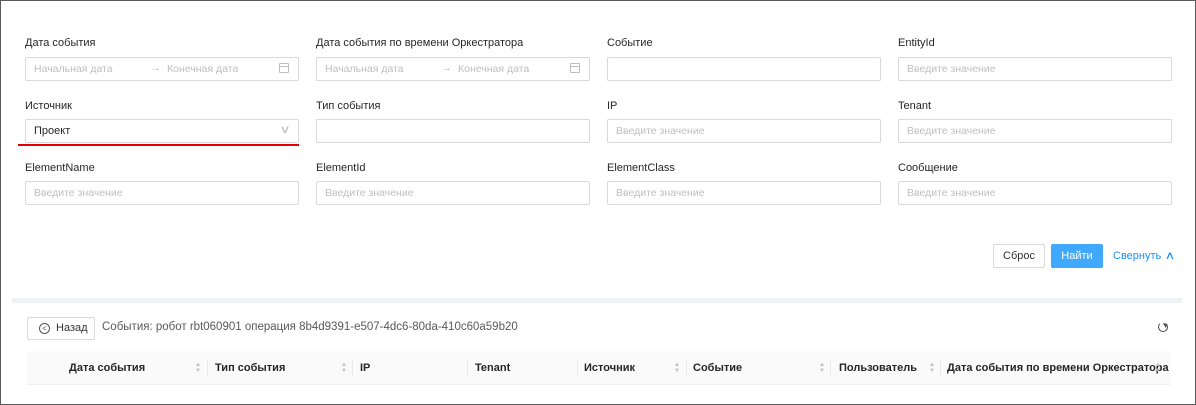 This screenshot has height=405, width=1196. What do you see at coordinates (951, 131) in the screenshot?
I see `tenant-placeholder: Введите значение` at bounding box center [951, 131].